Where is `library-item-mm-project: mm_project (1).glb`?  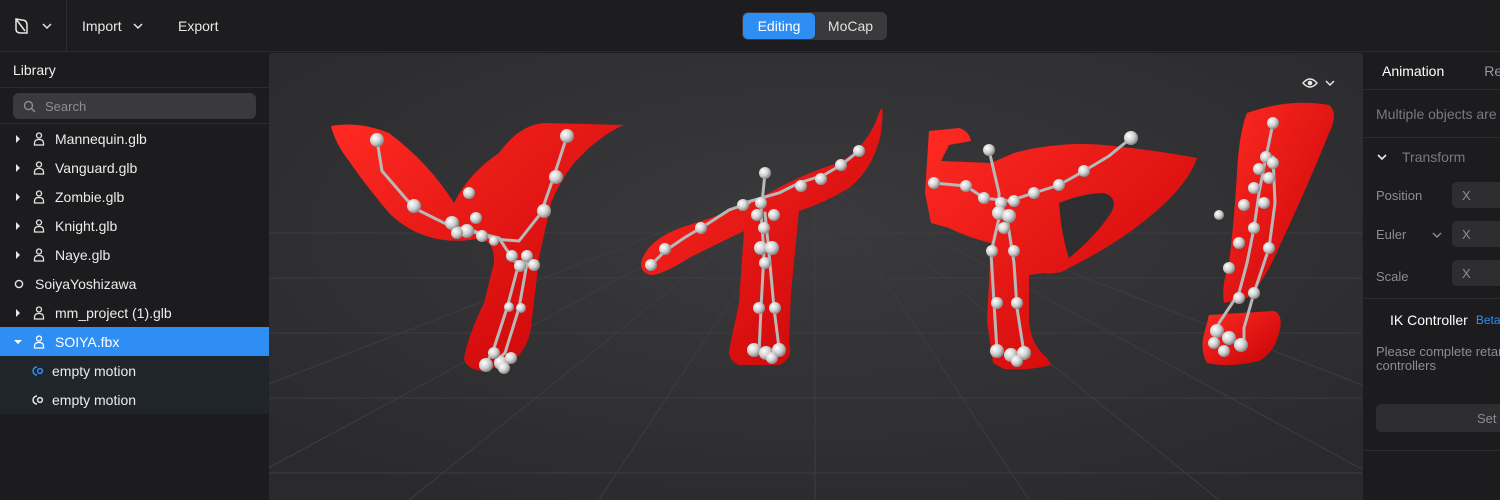 library-item-mm-project: mm_project (1).glb is located at coordinates (134, 312).